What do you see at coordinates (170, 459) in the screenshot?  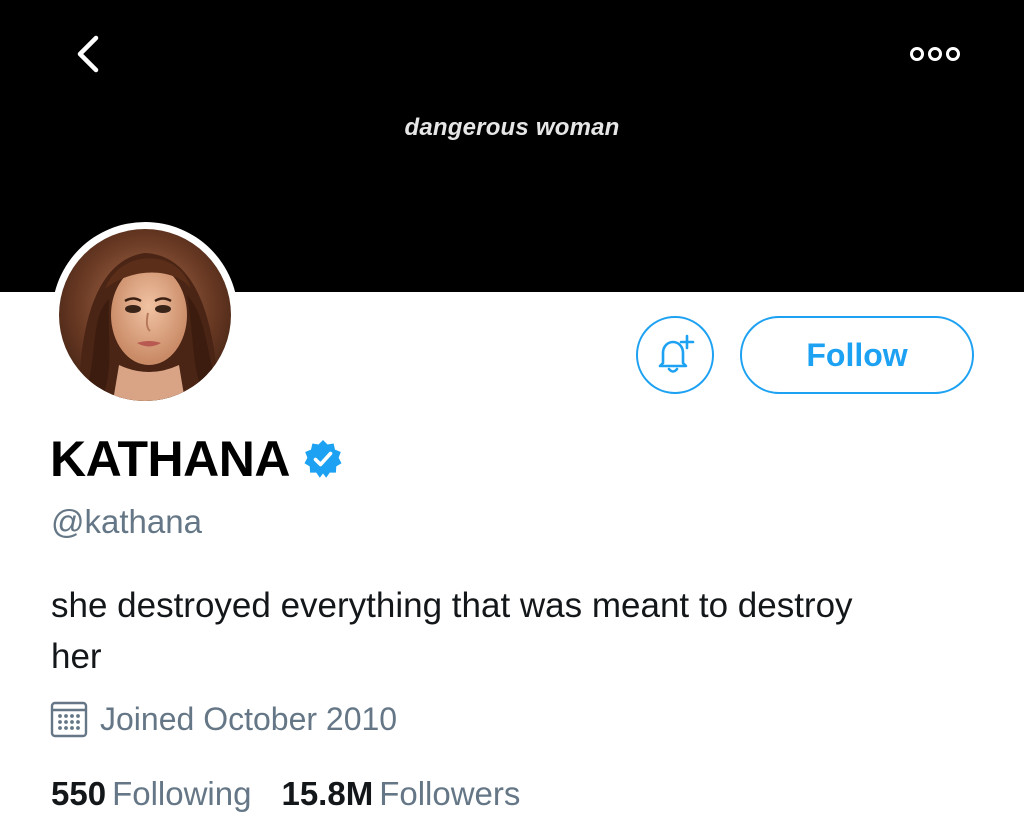 I see `display-name: KATHANA` at bounding box center [170, 459].